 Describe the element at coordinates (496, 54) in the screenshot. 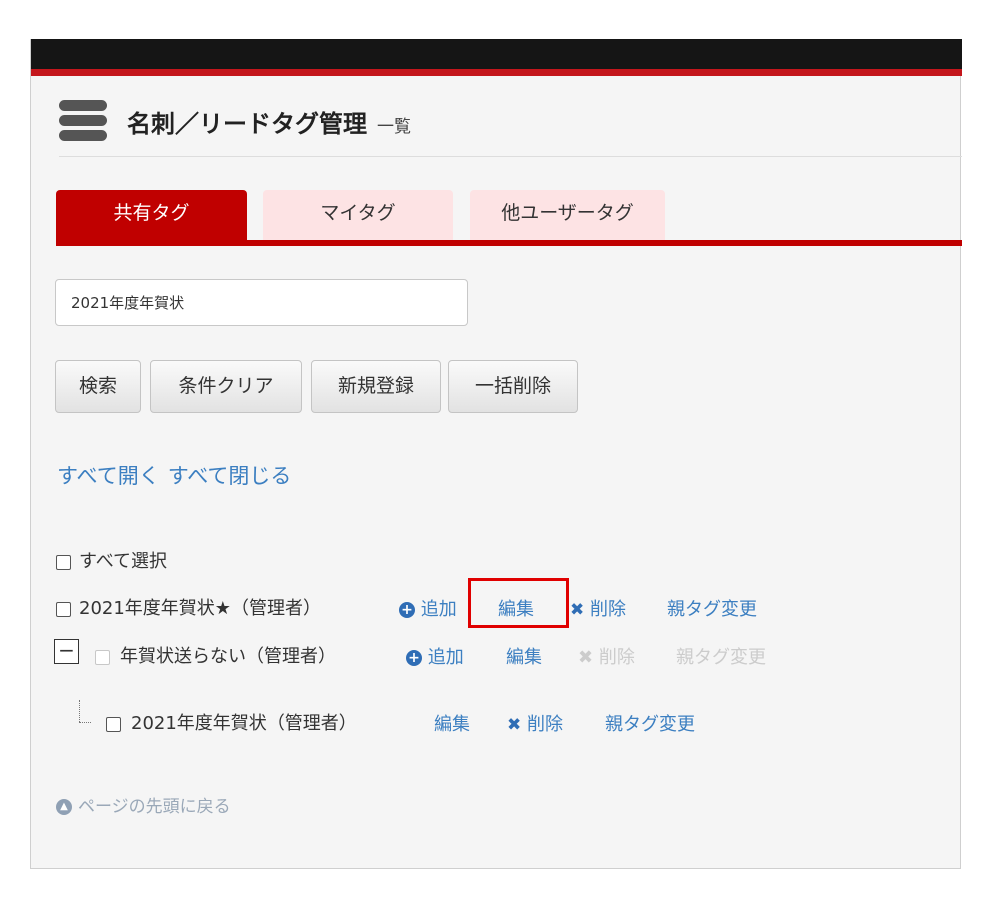

I see `top-bar` at that location.